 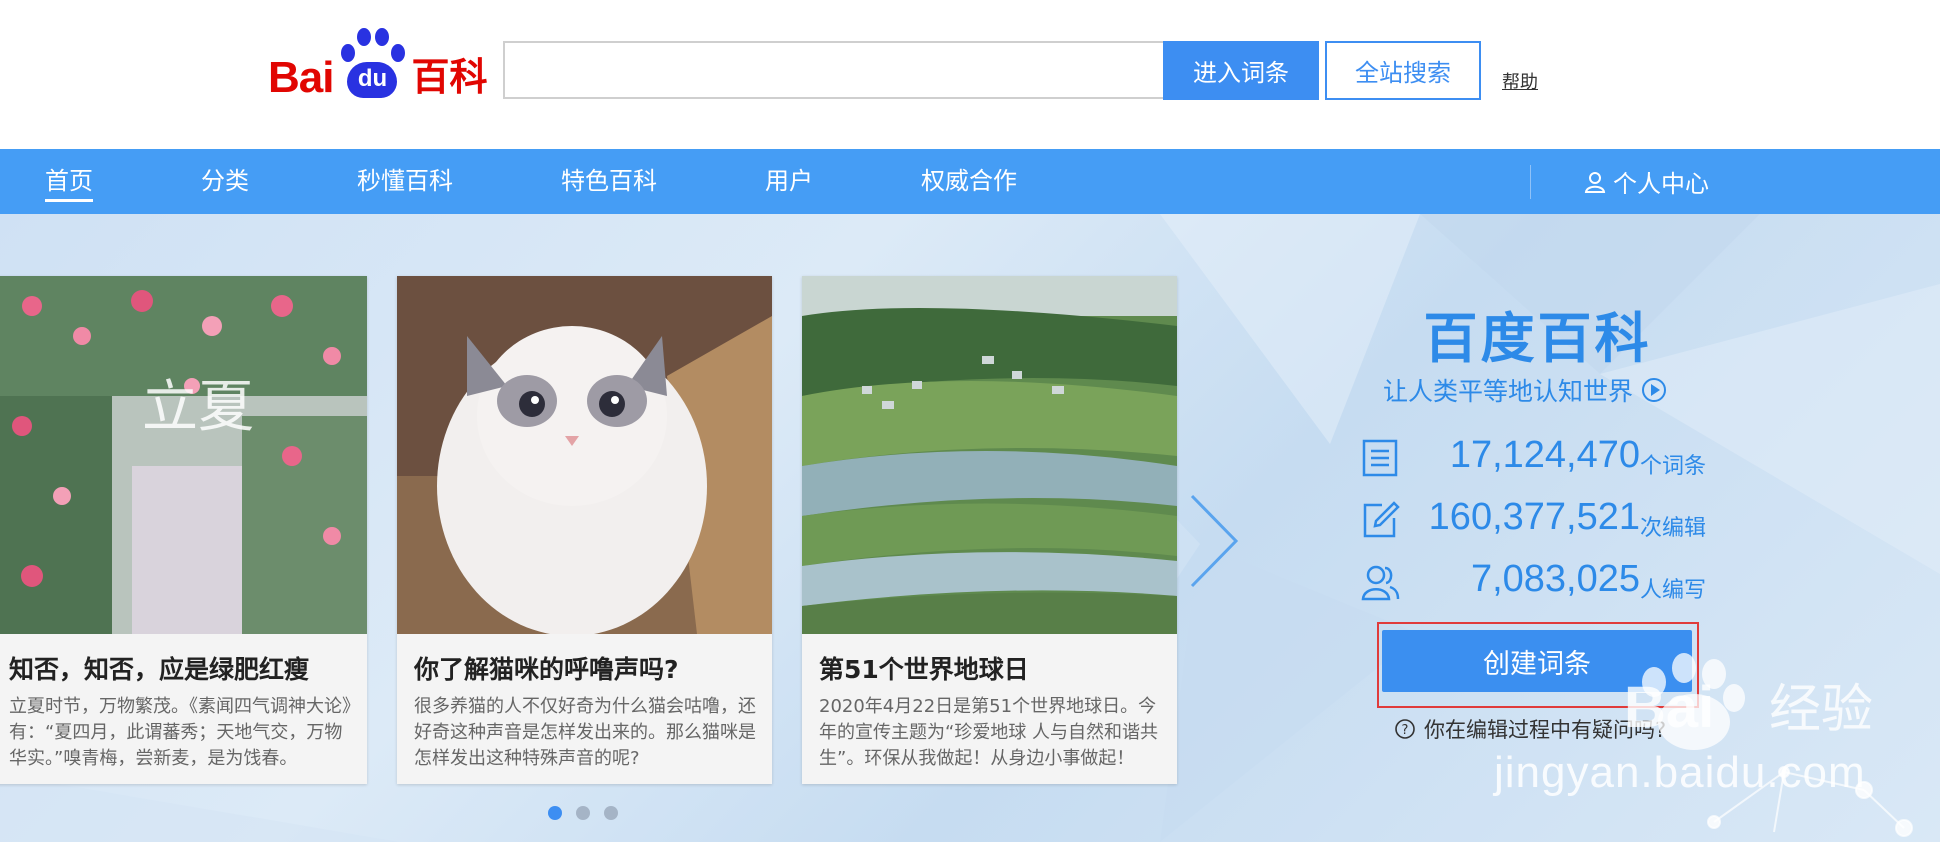 I want to click on main-nav: 首页 分类 秒懂百科 特色百科 用户 权威合作 个人中心, so click(x=970, y=181).